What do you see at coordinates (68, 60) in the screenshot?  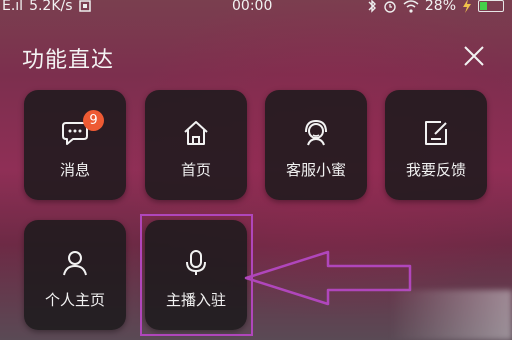 I see `panel-title: 功能直达` at bounding box center [68, 60].